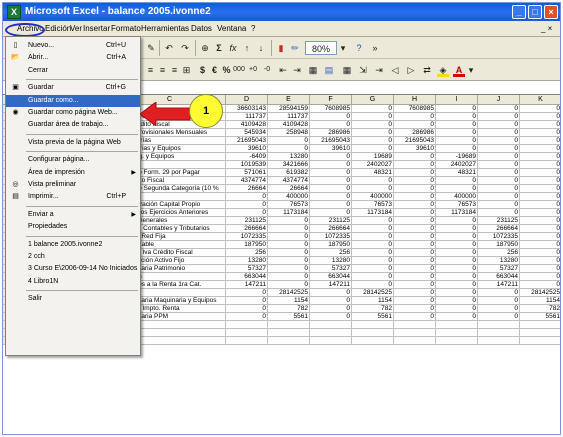 The image size is (563, 437). I want to click on file-menu-item-imprimir: ▤ Imprimir... Ctrl+P, so click(73, 197).